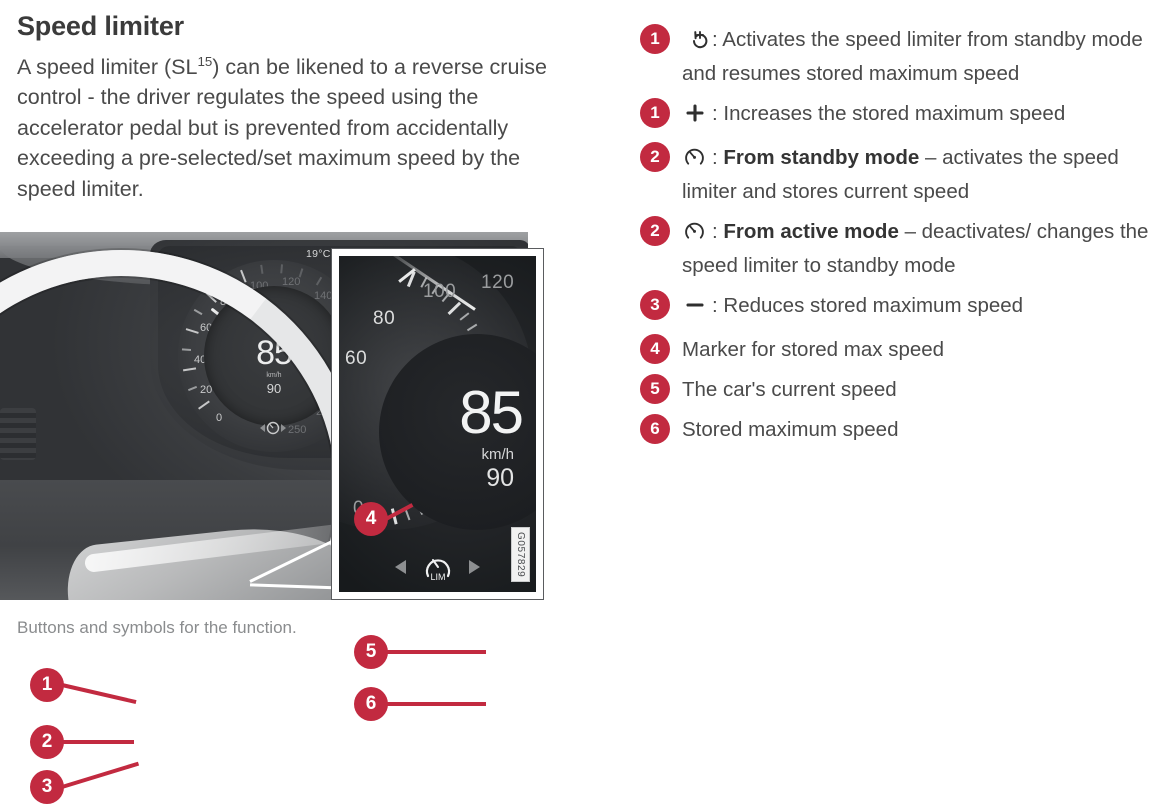  I want to click on legend-item-4: 4 Marker for stored max speed, so click(902, 349).